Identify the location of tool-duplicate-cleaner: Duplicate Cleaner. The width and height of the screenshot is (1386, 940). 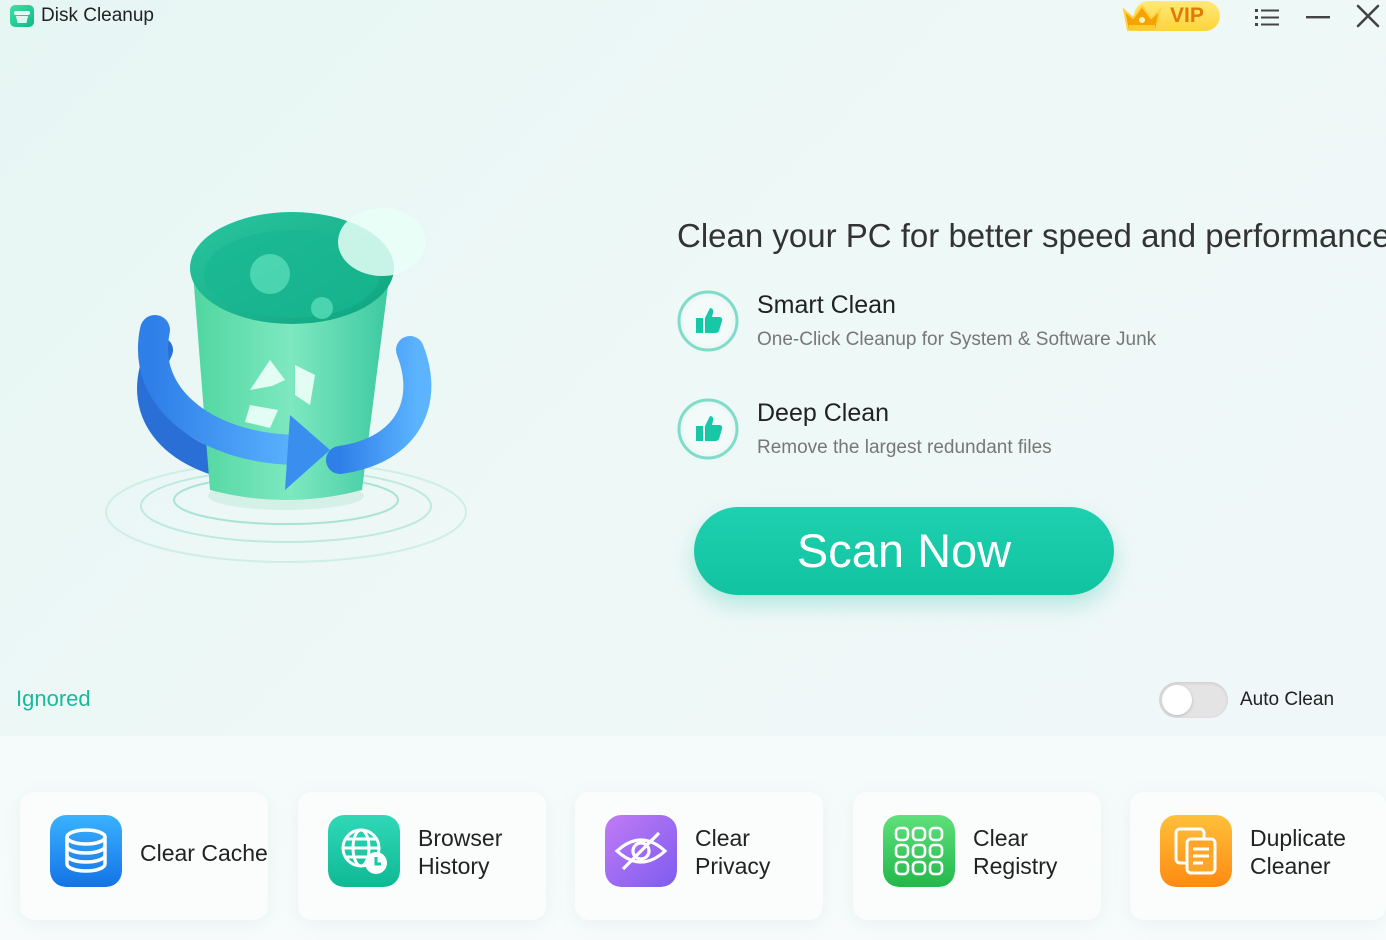
(1258, 856).